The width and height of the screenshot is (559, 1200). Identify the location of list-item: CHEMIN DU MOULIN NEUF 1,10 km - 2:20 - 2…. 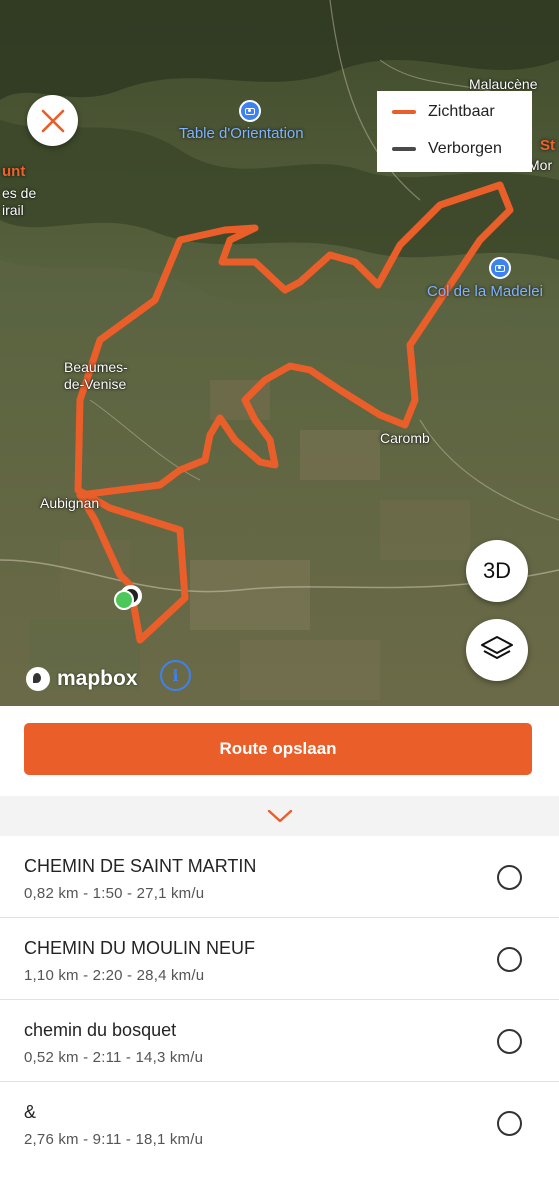
(279, 959).